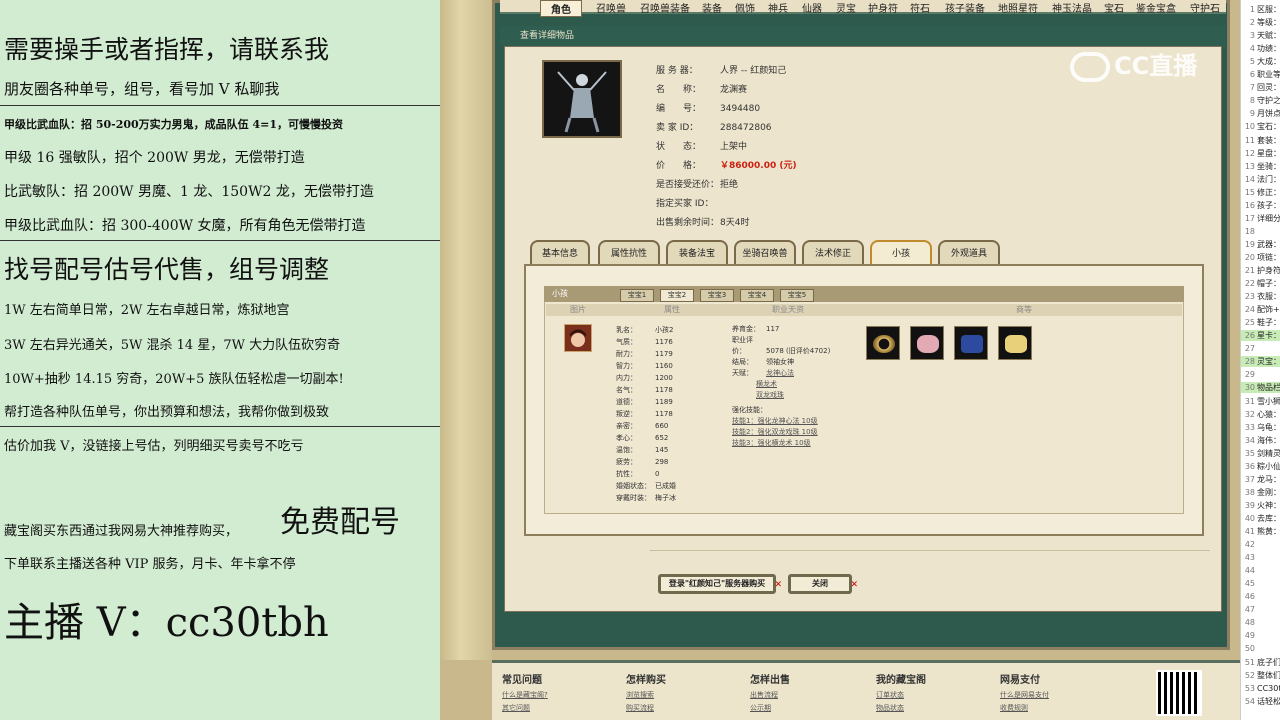  I want to click on nav-tab: 宝石, so click(1114, 7).